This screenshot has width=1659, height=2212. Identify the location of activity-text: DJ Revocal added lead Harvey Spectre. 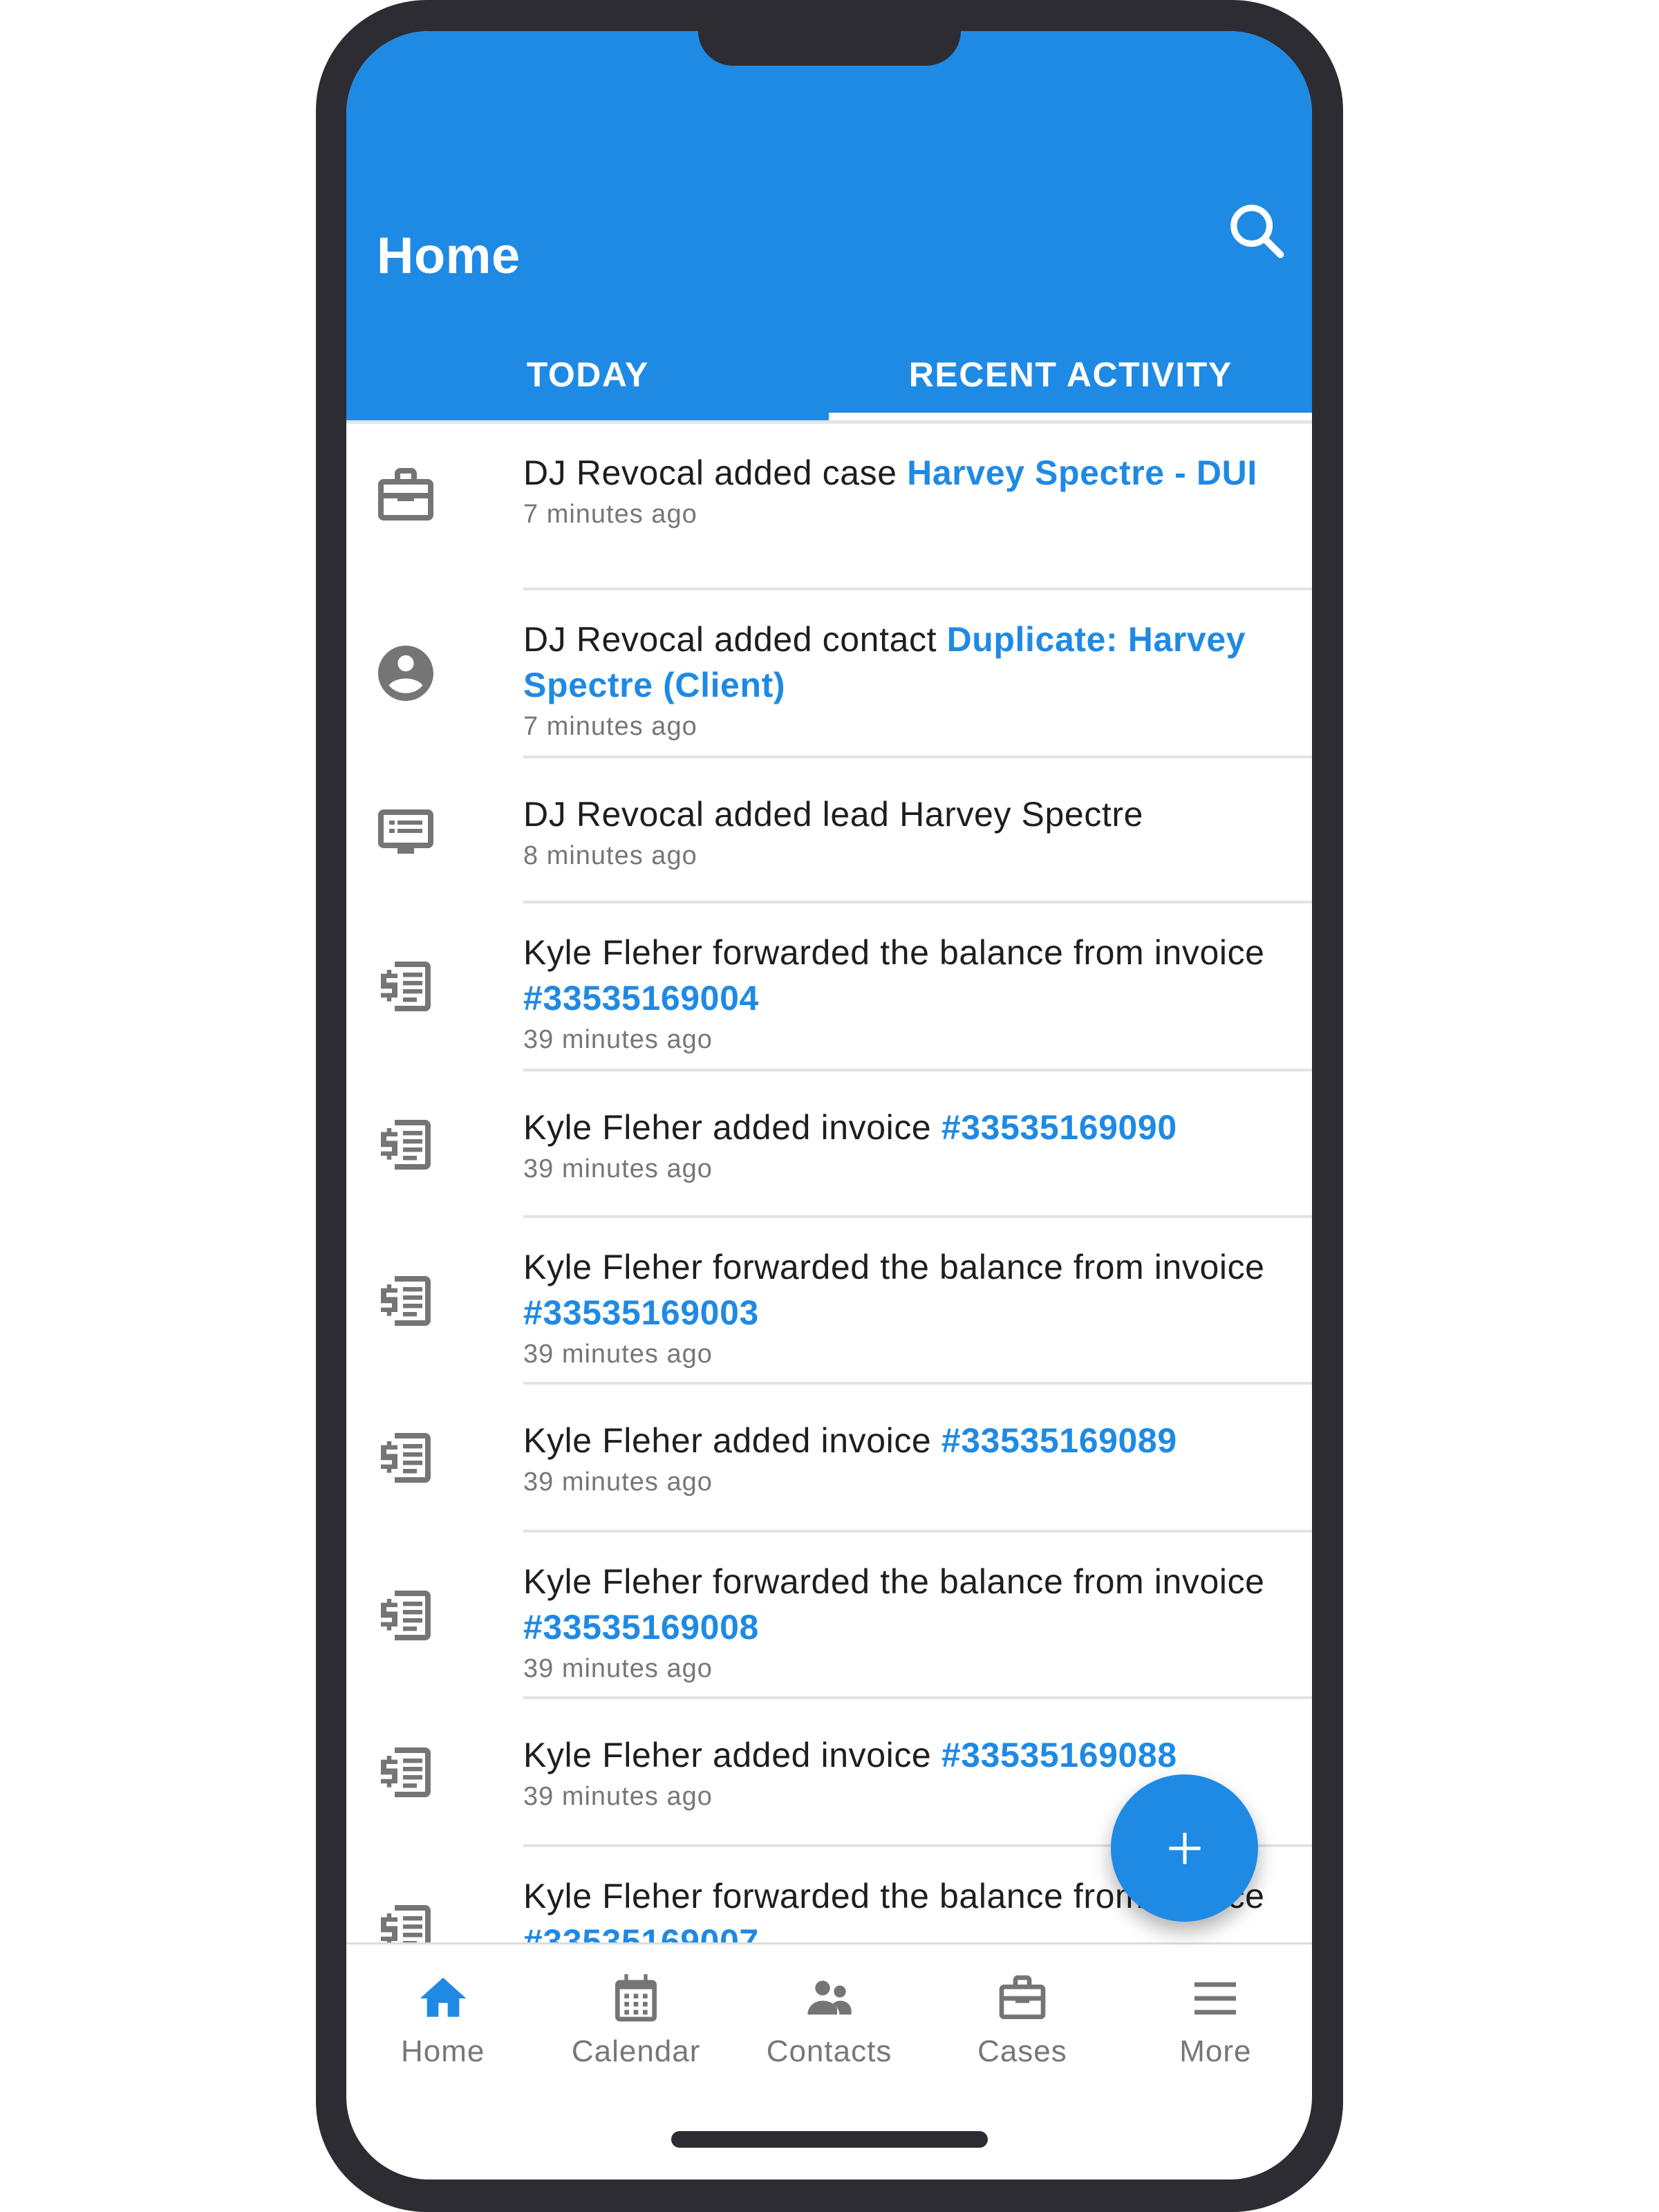
(833, 814).